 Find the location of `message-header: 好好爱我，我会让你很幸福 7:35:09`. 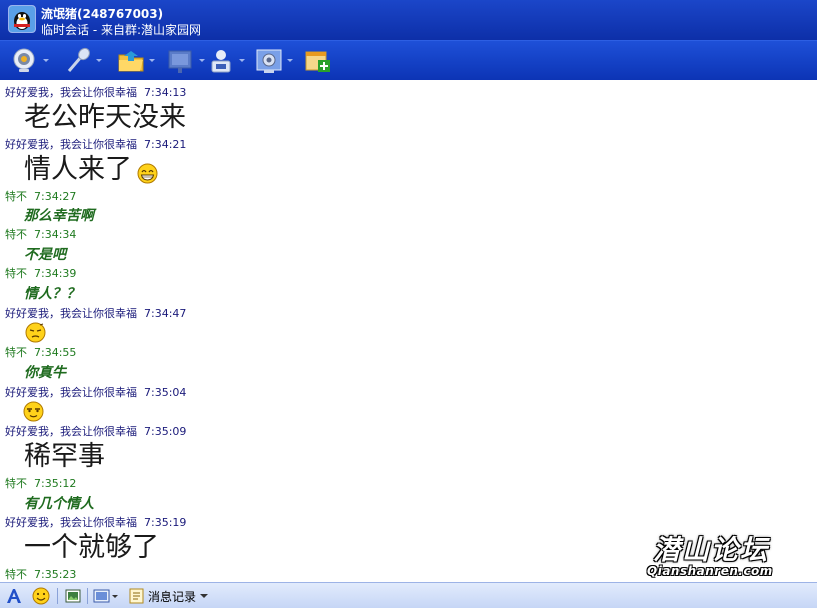

message-header: 好好爱我，我会让你很幸福 7:35:09 is located at coordinates (95, 431).